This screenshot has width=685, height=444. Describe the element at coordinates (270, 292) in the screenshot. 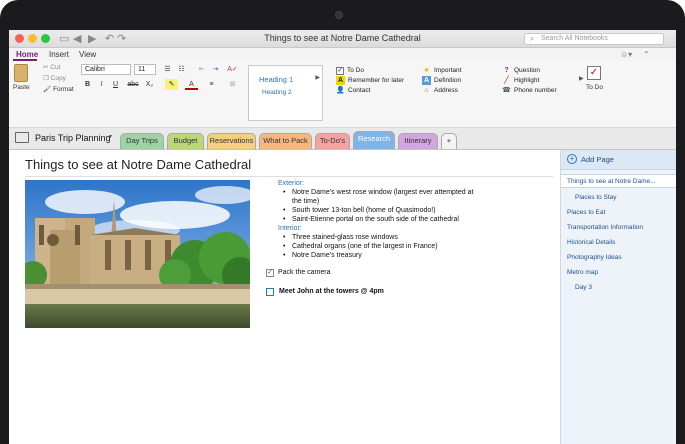

I see `todo-unchecked-checkbox` at that location.